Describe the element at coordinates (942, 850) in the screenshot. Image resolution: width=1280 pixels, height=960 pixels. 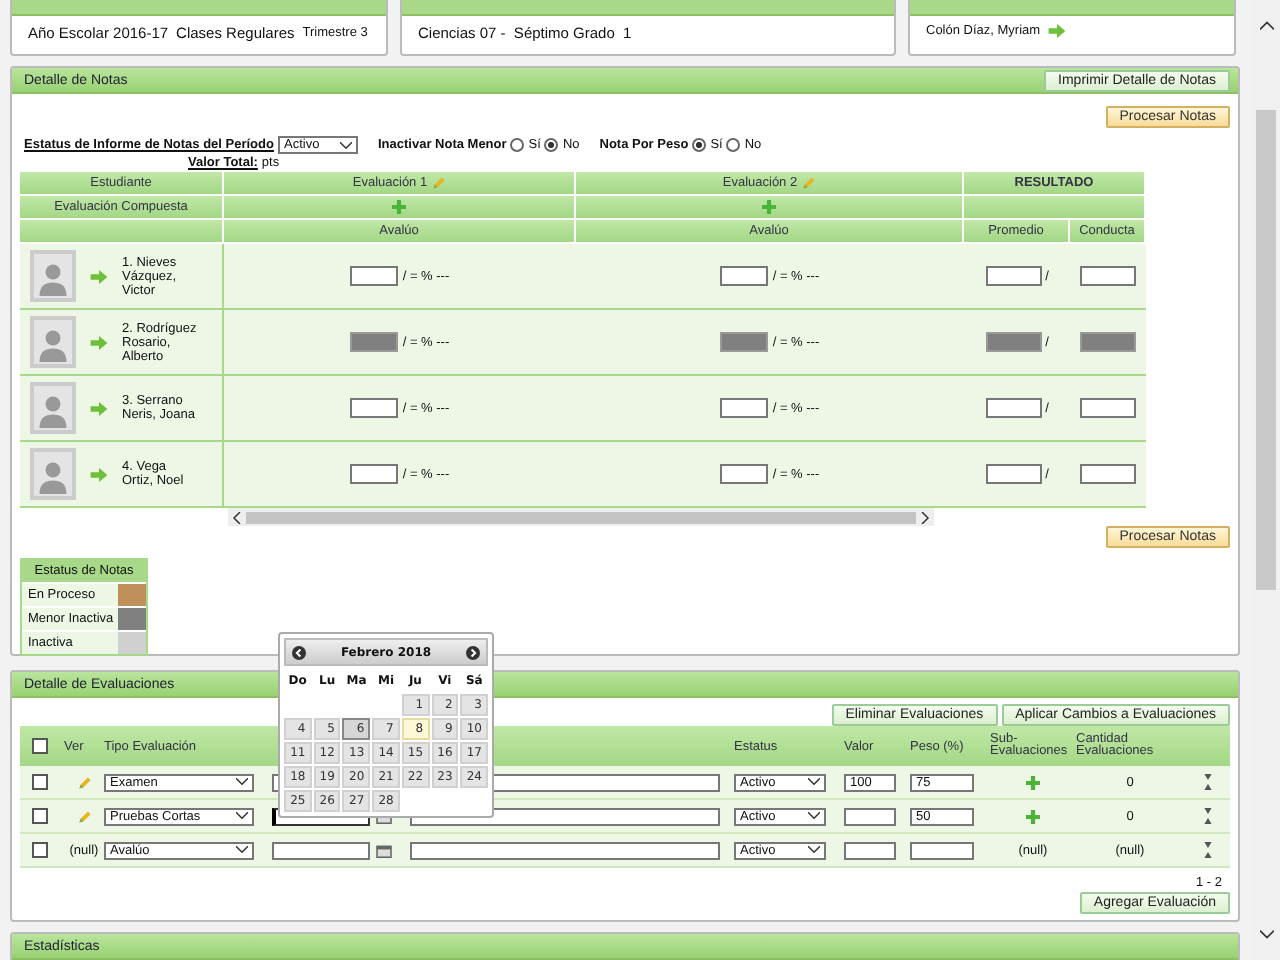
I see `weight-input` at that location.